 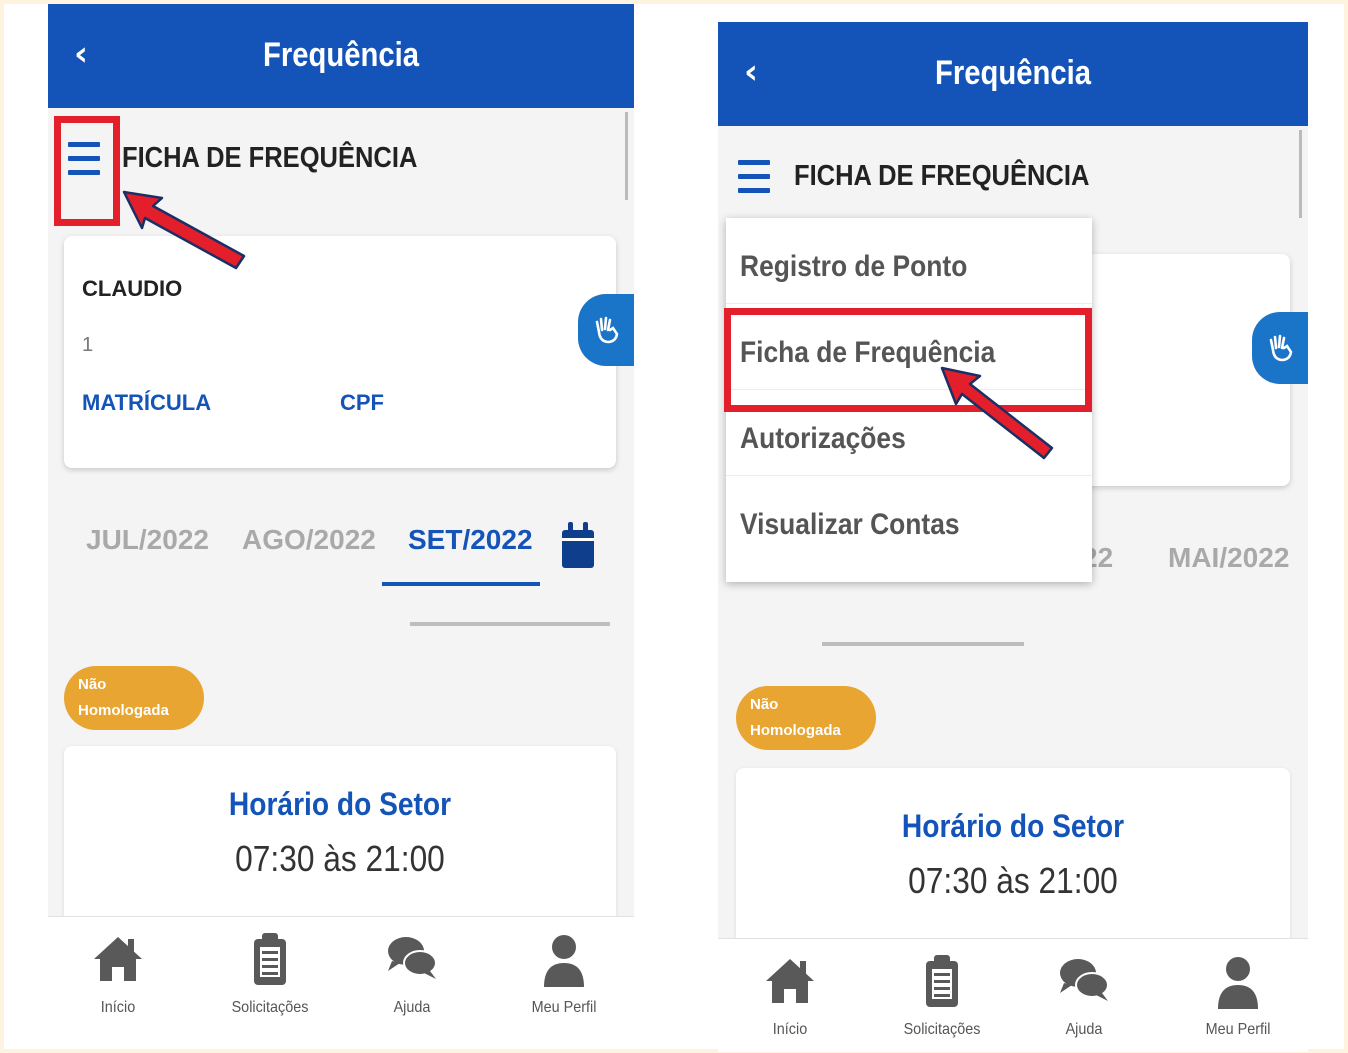 I want to click on menu-item-registro-ponto: Registro de Ponto, so click(x=909, y=261).